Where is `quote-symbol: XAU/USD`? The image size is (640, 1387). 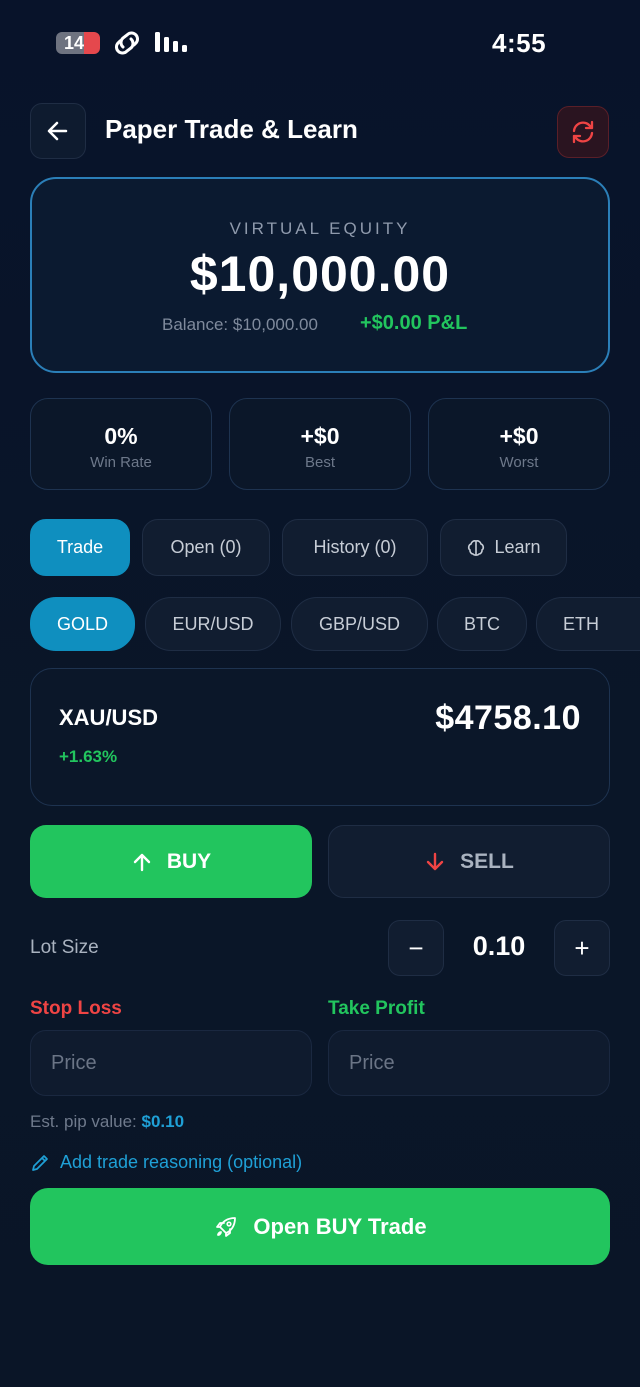
quote-symbol: XAU/USD is located at coordinates (109, 717).